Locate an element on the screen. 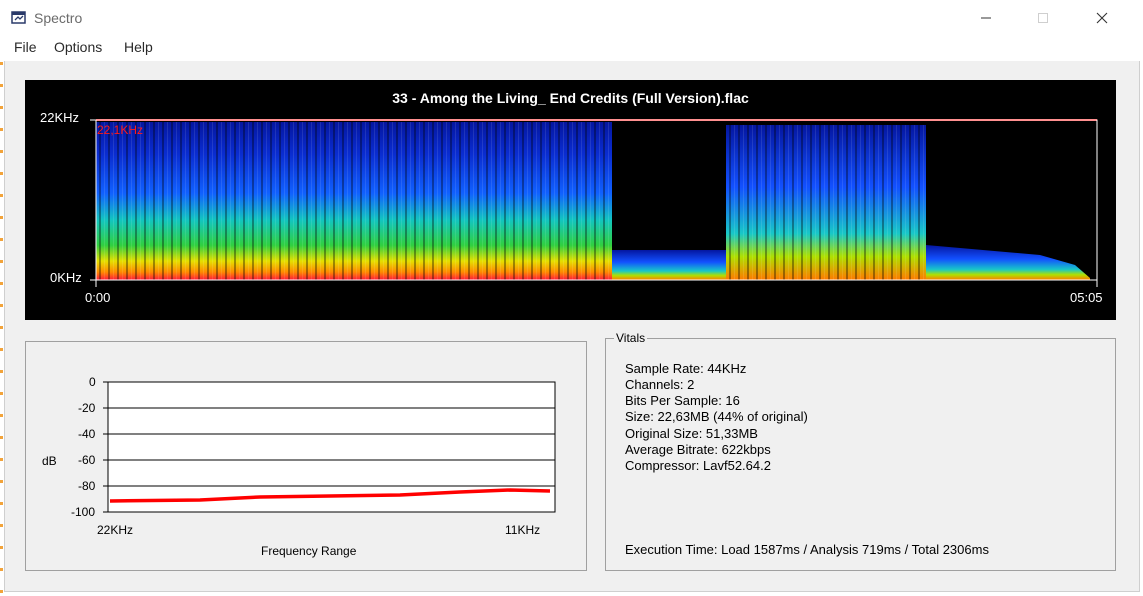 Image resolution: width=1143 pixels, height=596 pixels. ytick-label-100: -100 is located at coordinates (83, 512).